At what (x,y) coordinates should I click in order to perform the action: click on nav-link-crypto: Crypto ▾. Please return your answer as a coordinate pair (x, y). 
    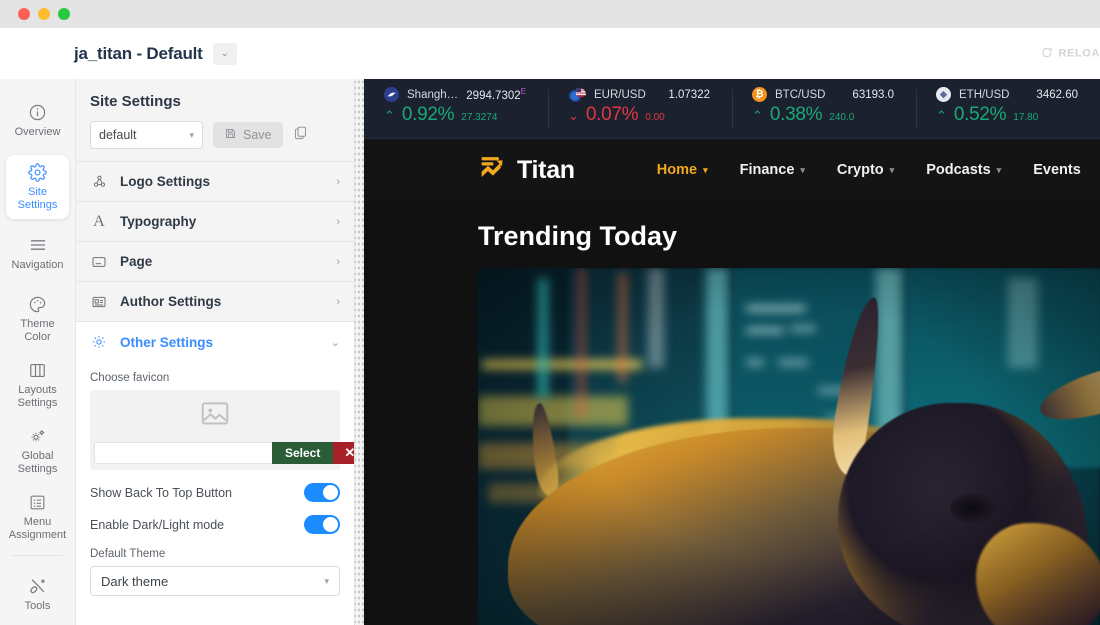
    Looking at the image, I should click on (865, 170).